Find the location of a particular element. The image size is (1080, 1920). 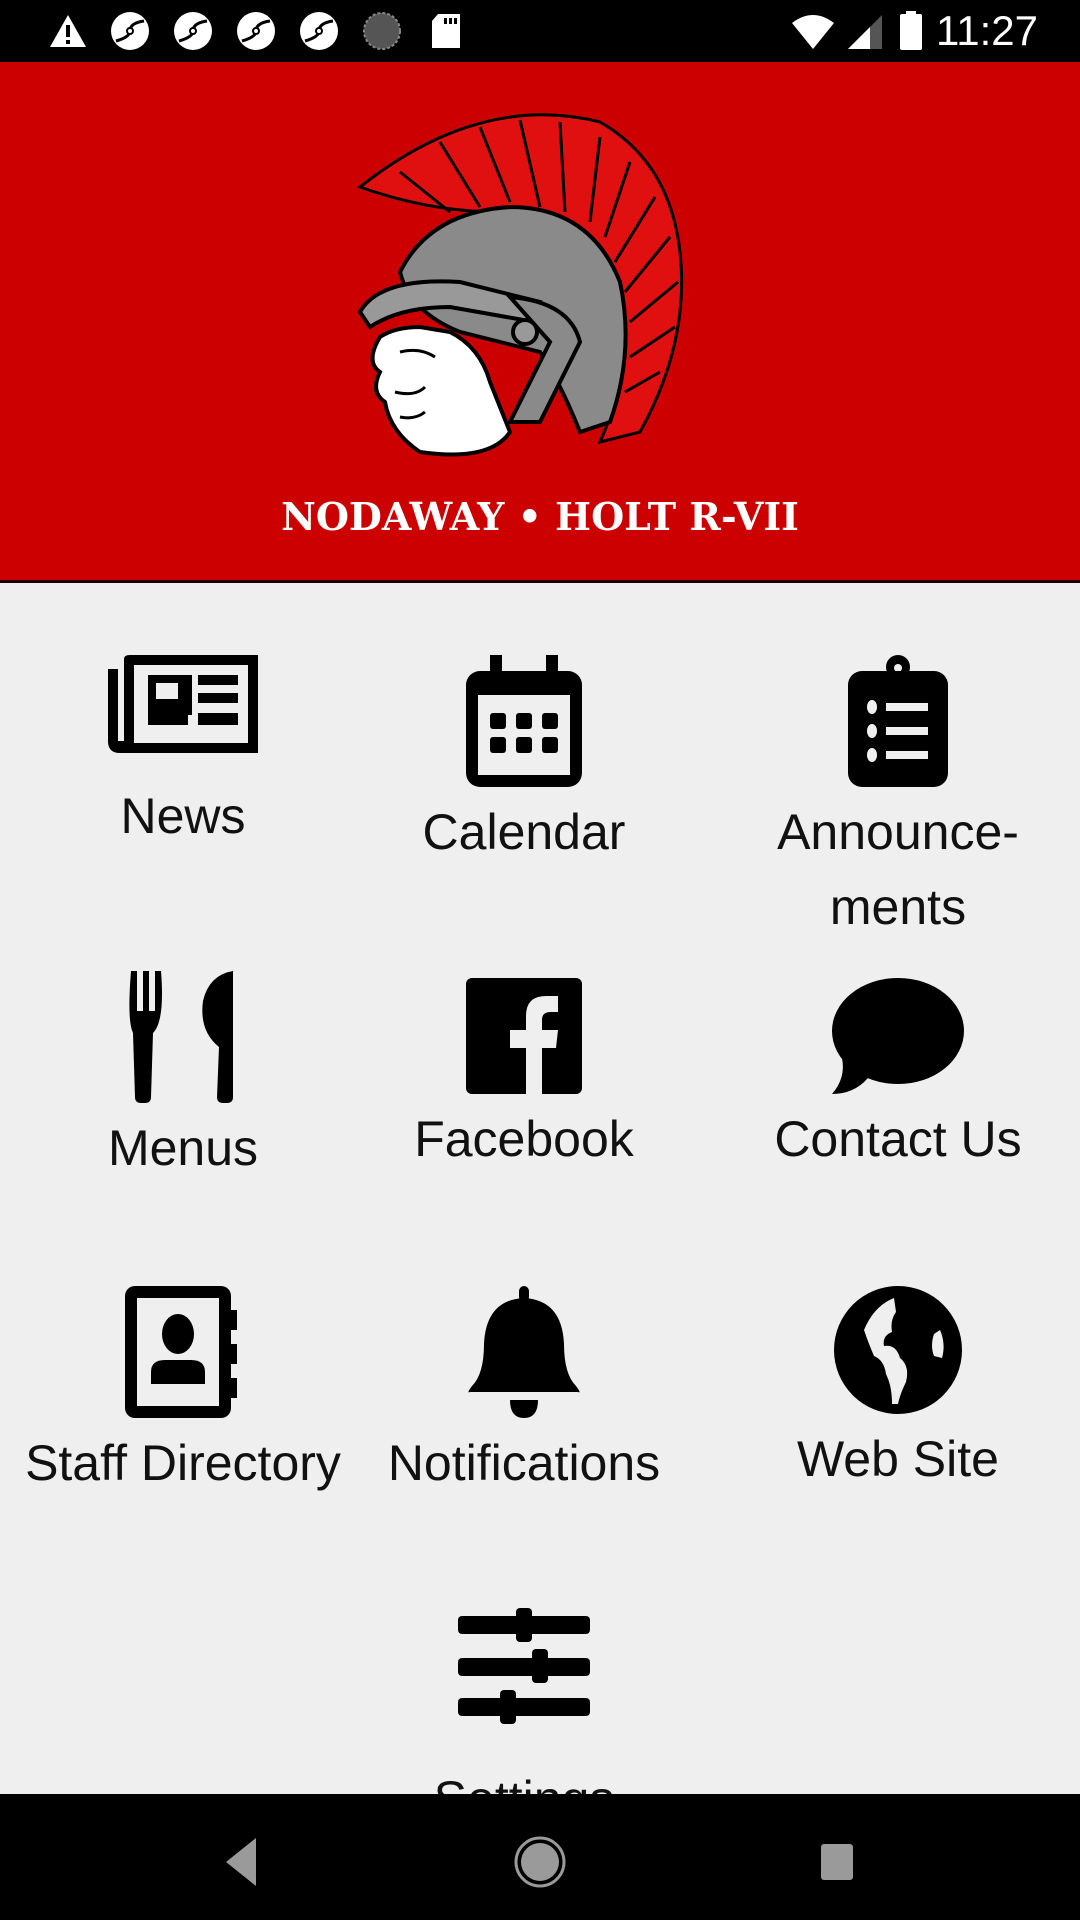

school-name: NODAWAY • HOLT R-VII is located at coordinates (540, 516).